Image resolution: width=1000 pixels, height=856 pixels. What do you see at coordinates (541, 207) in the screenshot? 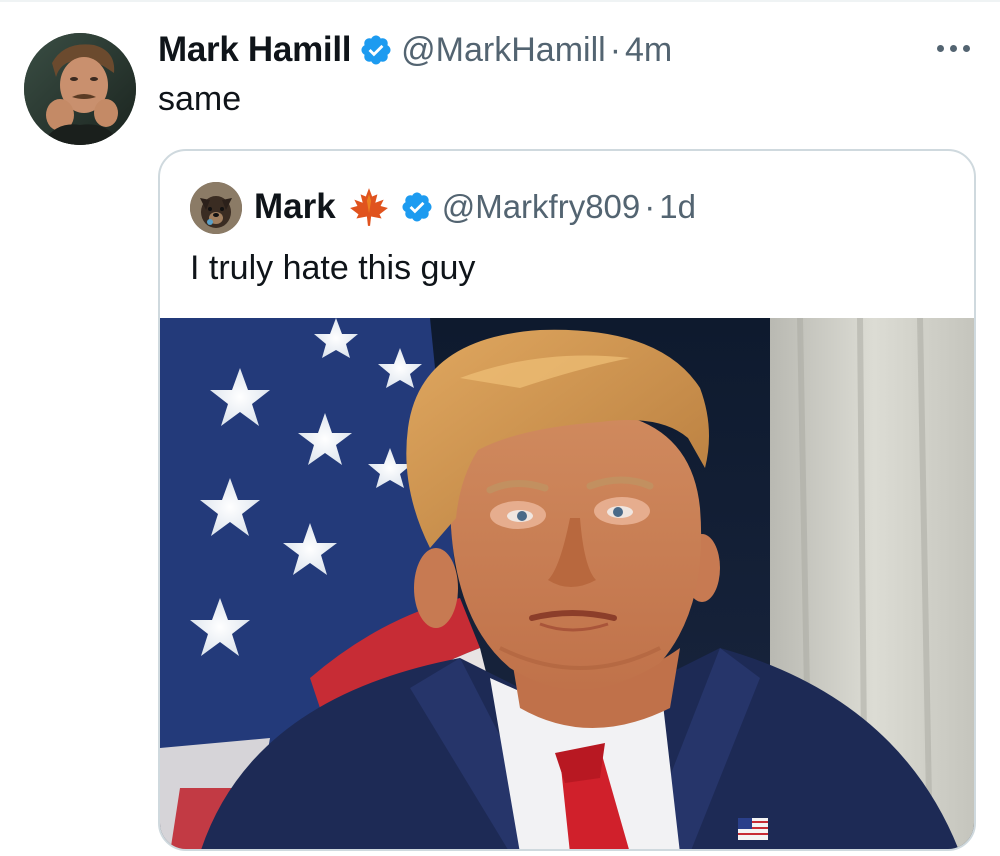
I see `quoted-author-handle: @Markfry809` at bounding box center [541, 207].